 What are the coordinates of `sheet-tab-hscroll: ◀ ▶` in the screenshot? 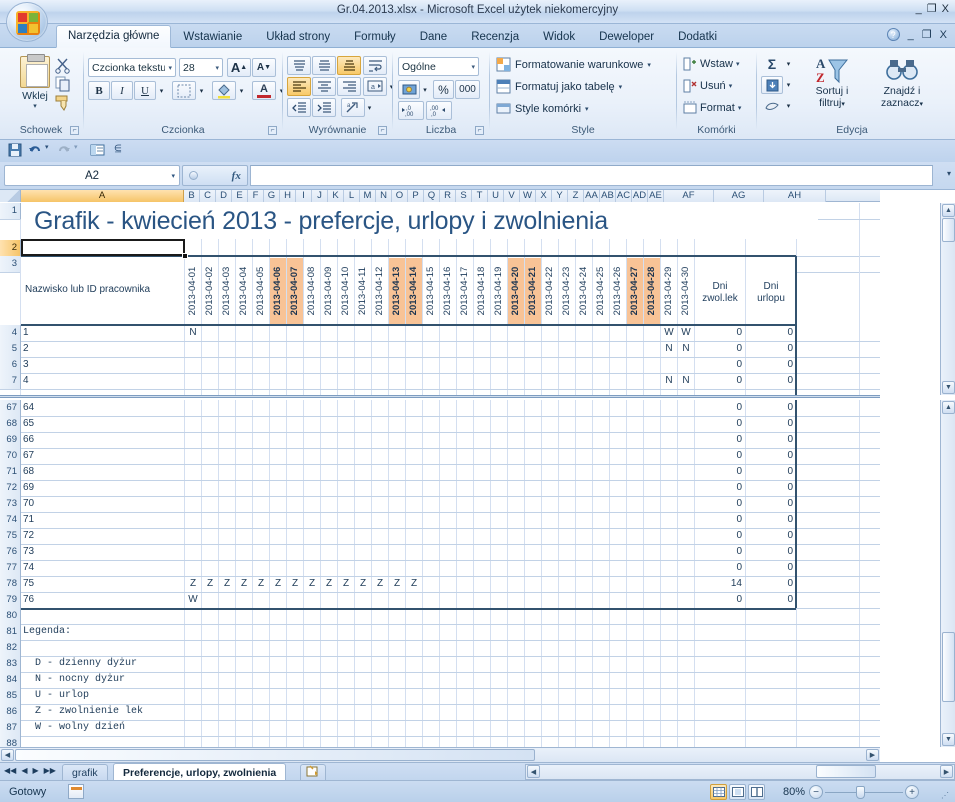 It's located at (740, 772).